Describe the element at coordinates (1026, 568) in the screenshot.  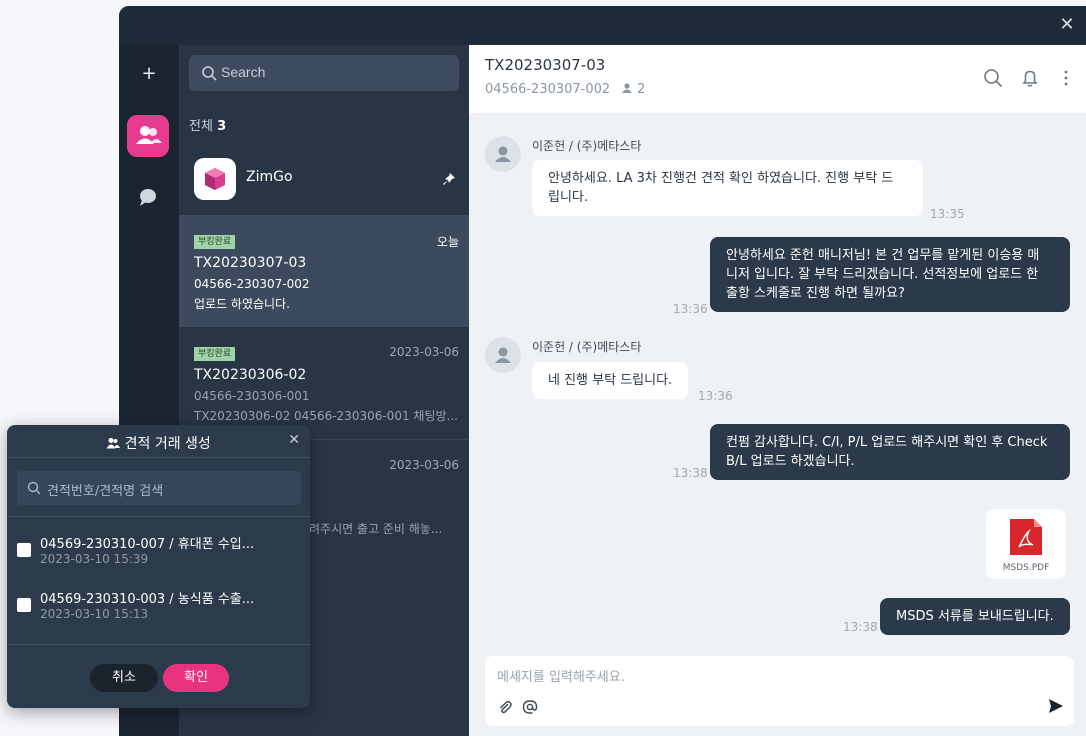
I see `file-name: MSDS.PDF` at that location.